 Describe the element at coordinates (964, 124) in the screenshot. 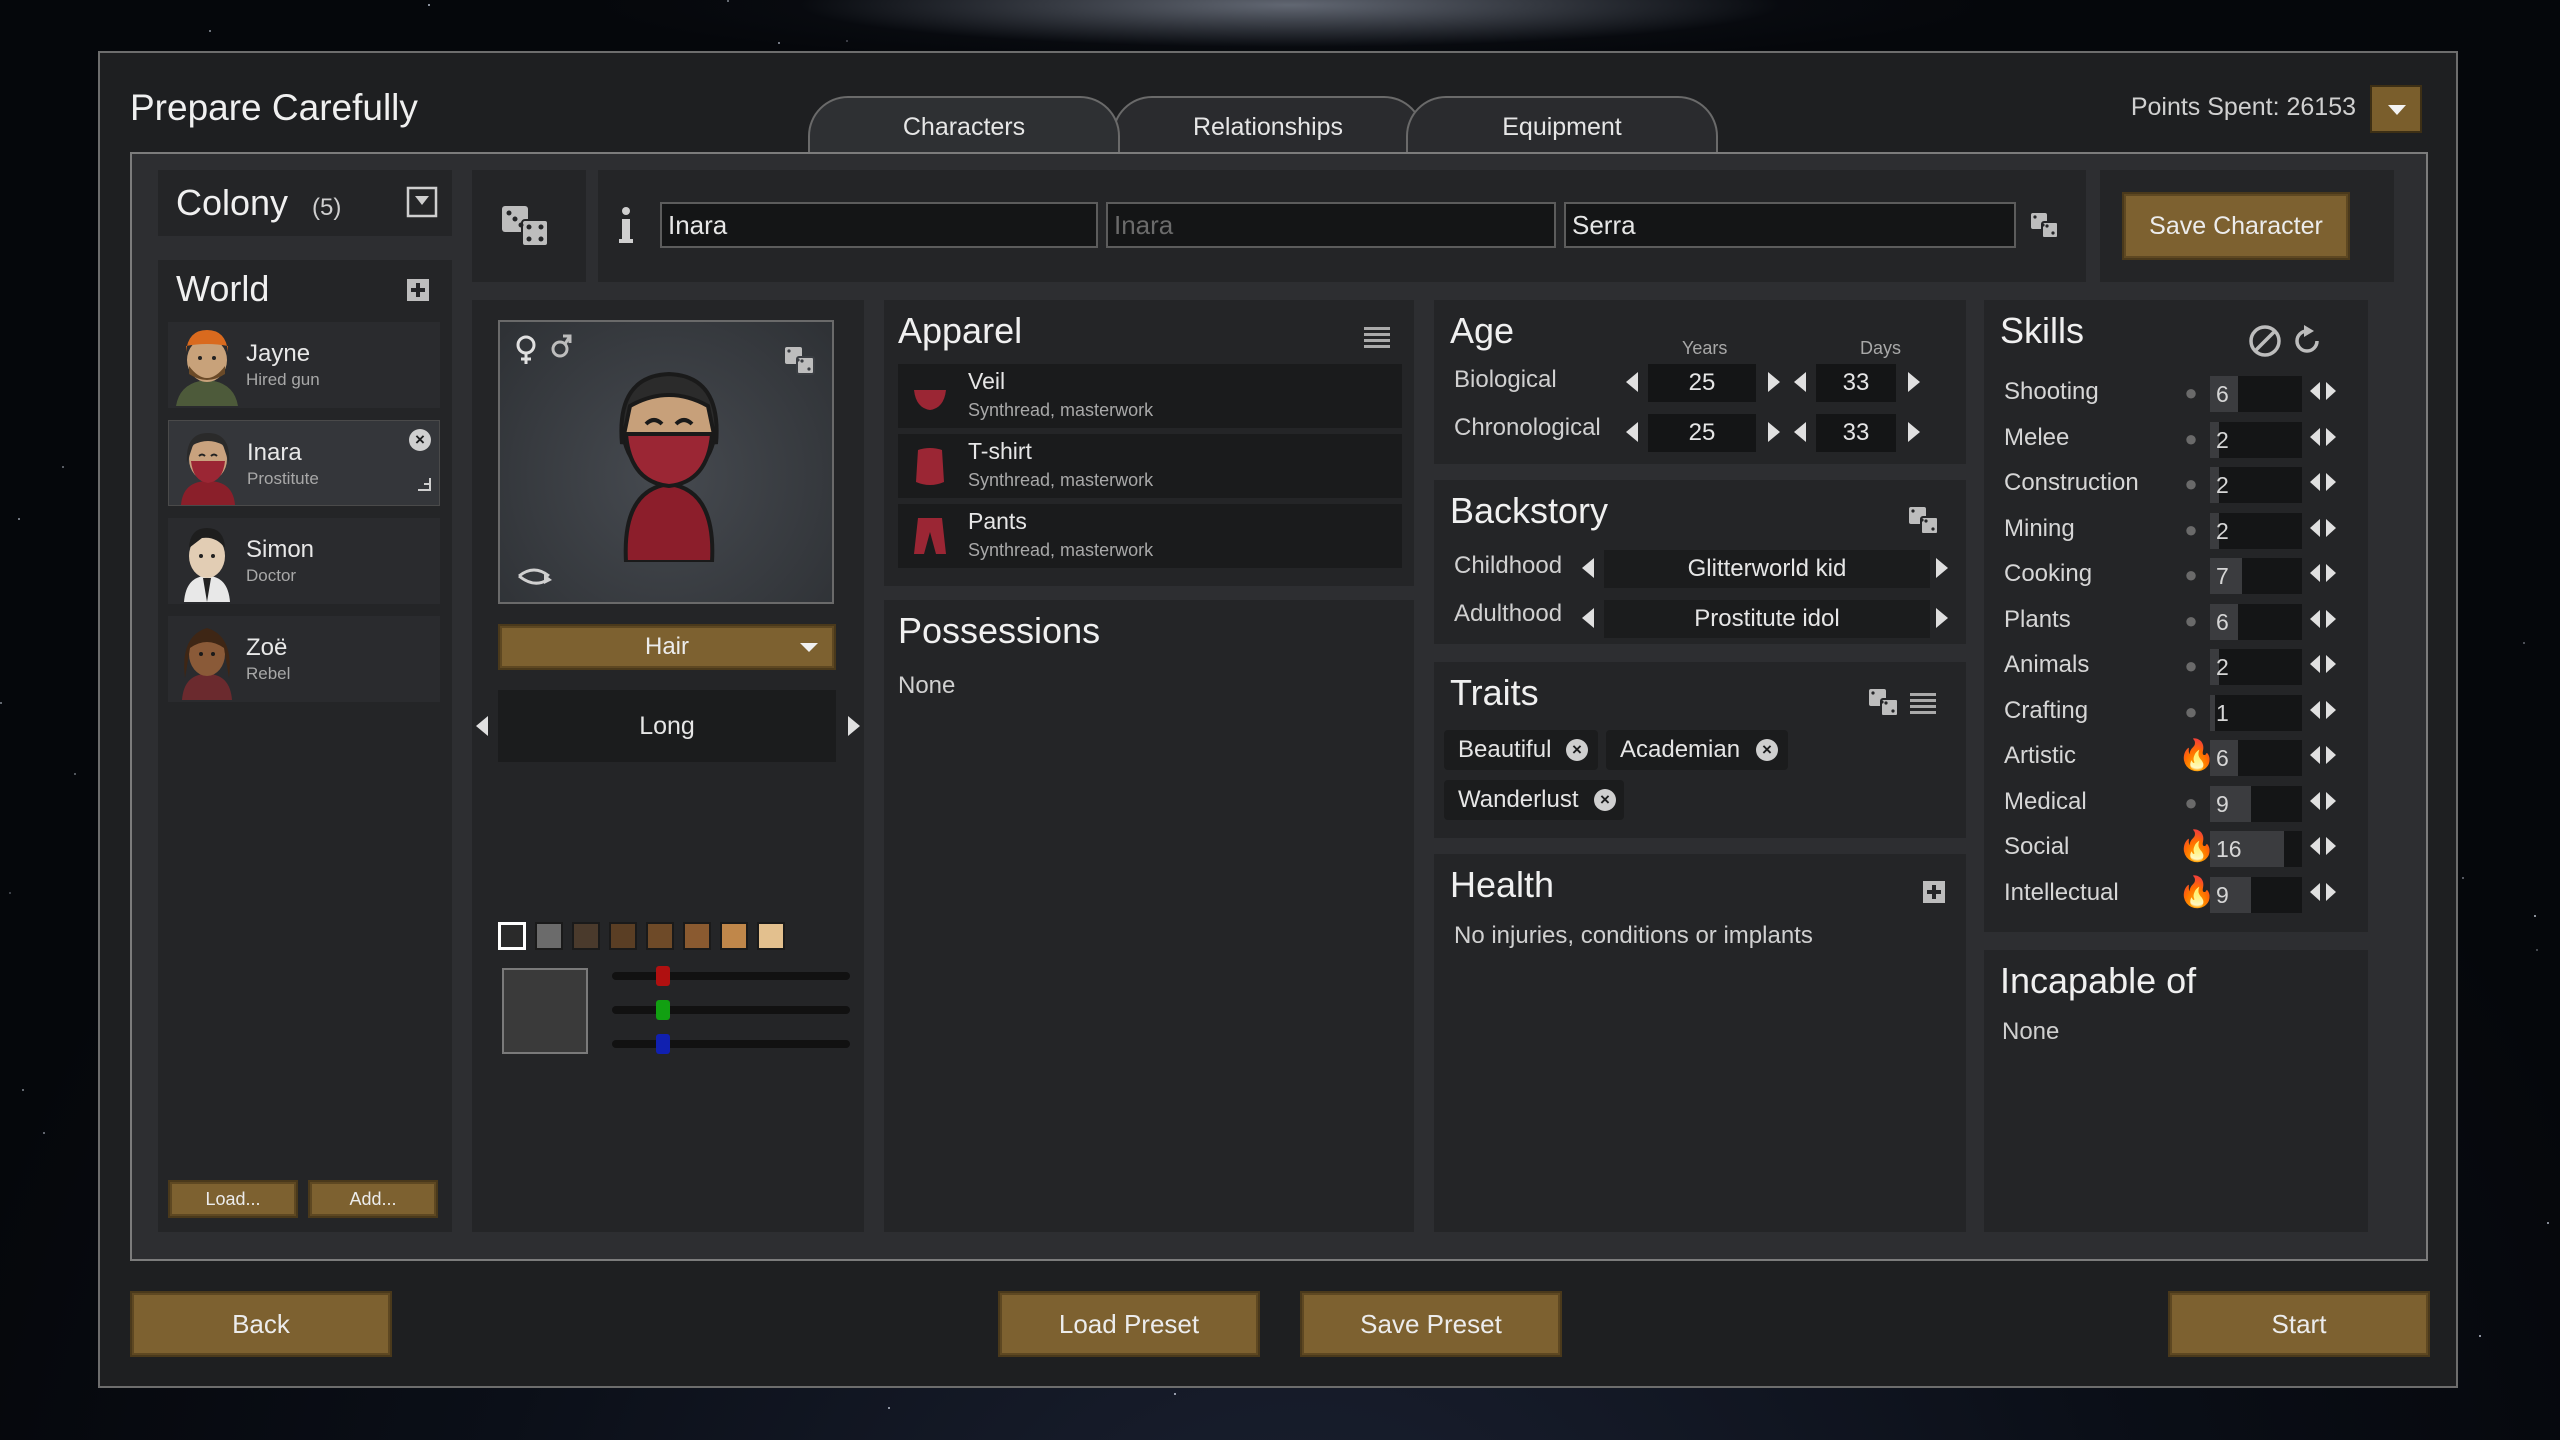

I see `tab-characters: Characters` at that location.